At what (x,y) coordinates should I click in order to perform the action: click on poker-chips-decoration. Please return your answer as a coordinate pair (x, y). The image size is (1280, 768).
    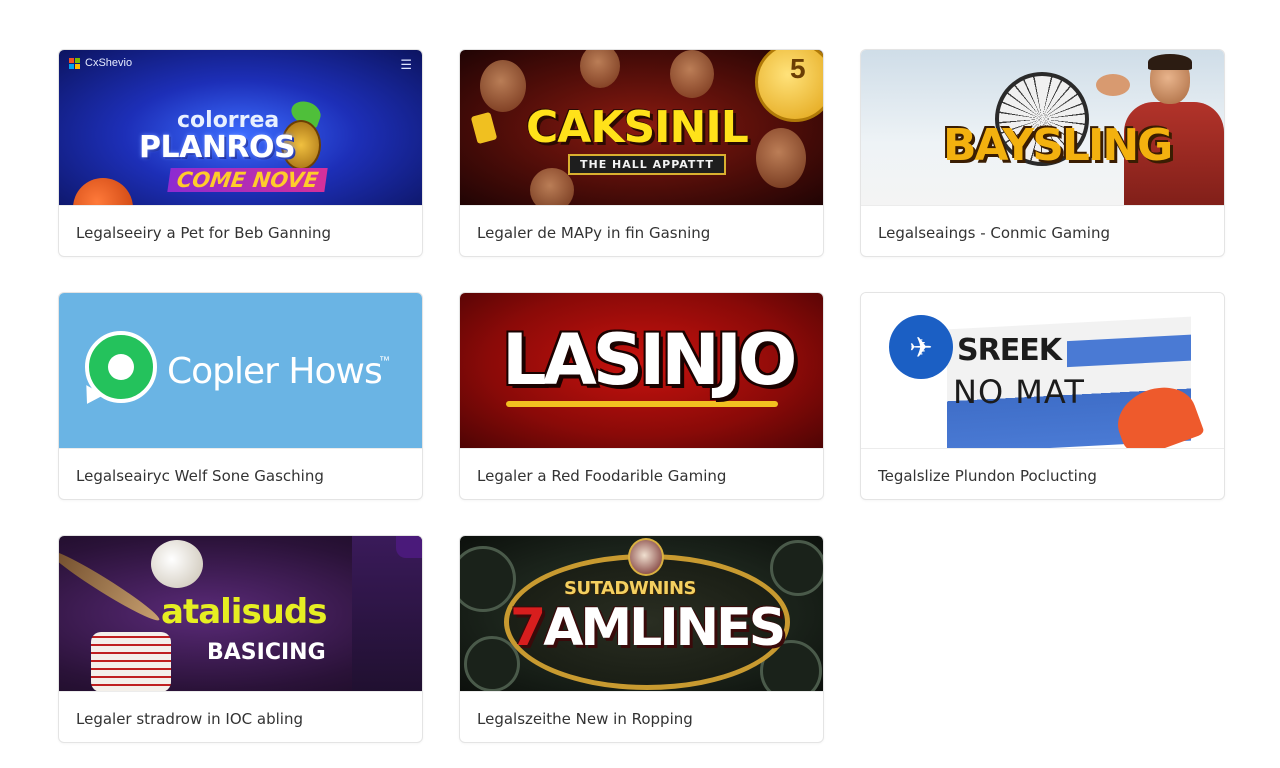
    Looking at the image, I should click on (131, 661).